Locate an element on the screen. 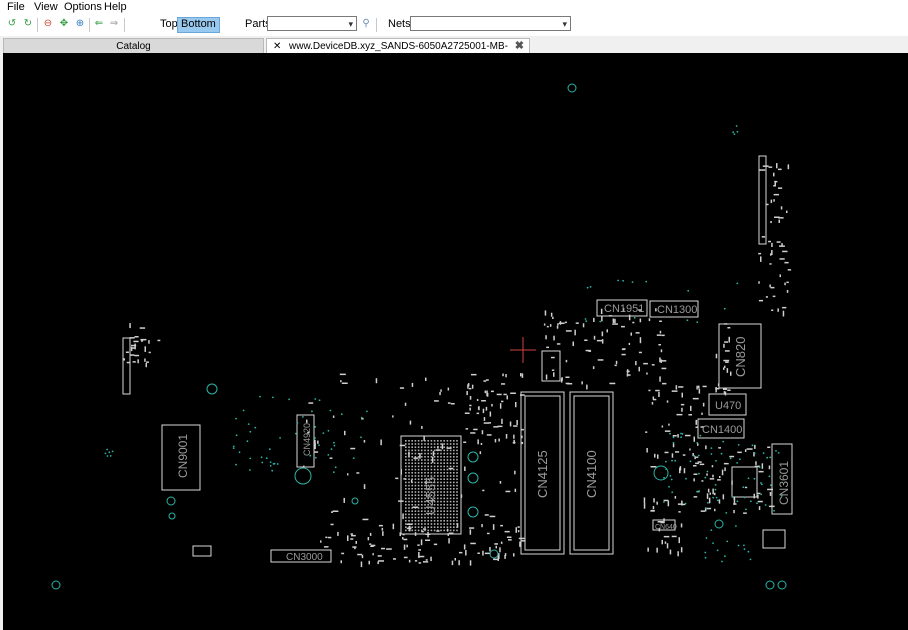 The image size is (908, 630). label-cn3601: CN3601 is located at coordinates (784, 483).